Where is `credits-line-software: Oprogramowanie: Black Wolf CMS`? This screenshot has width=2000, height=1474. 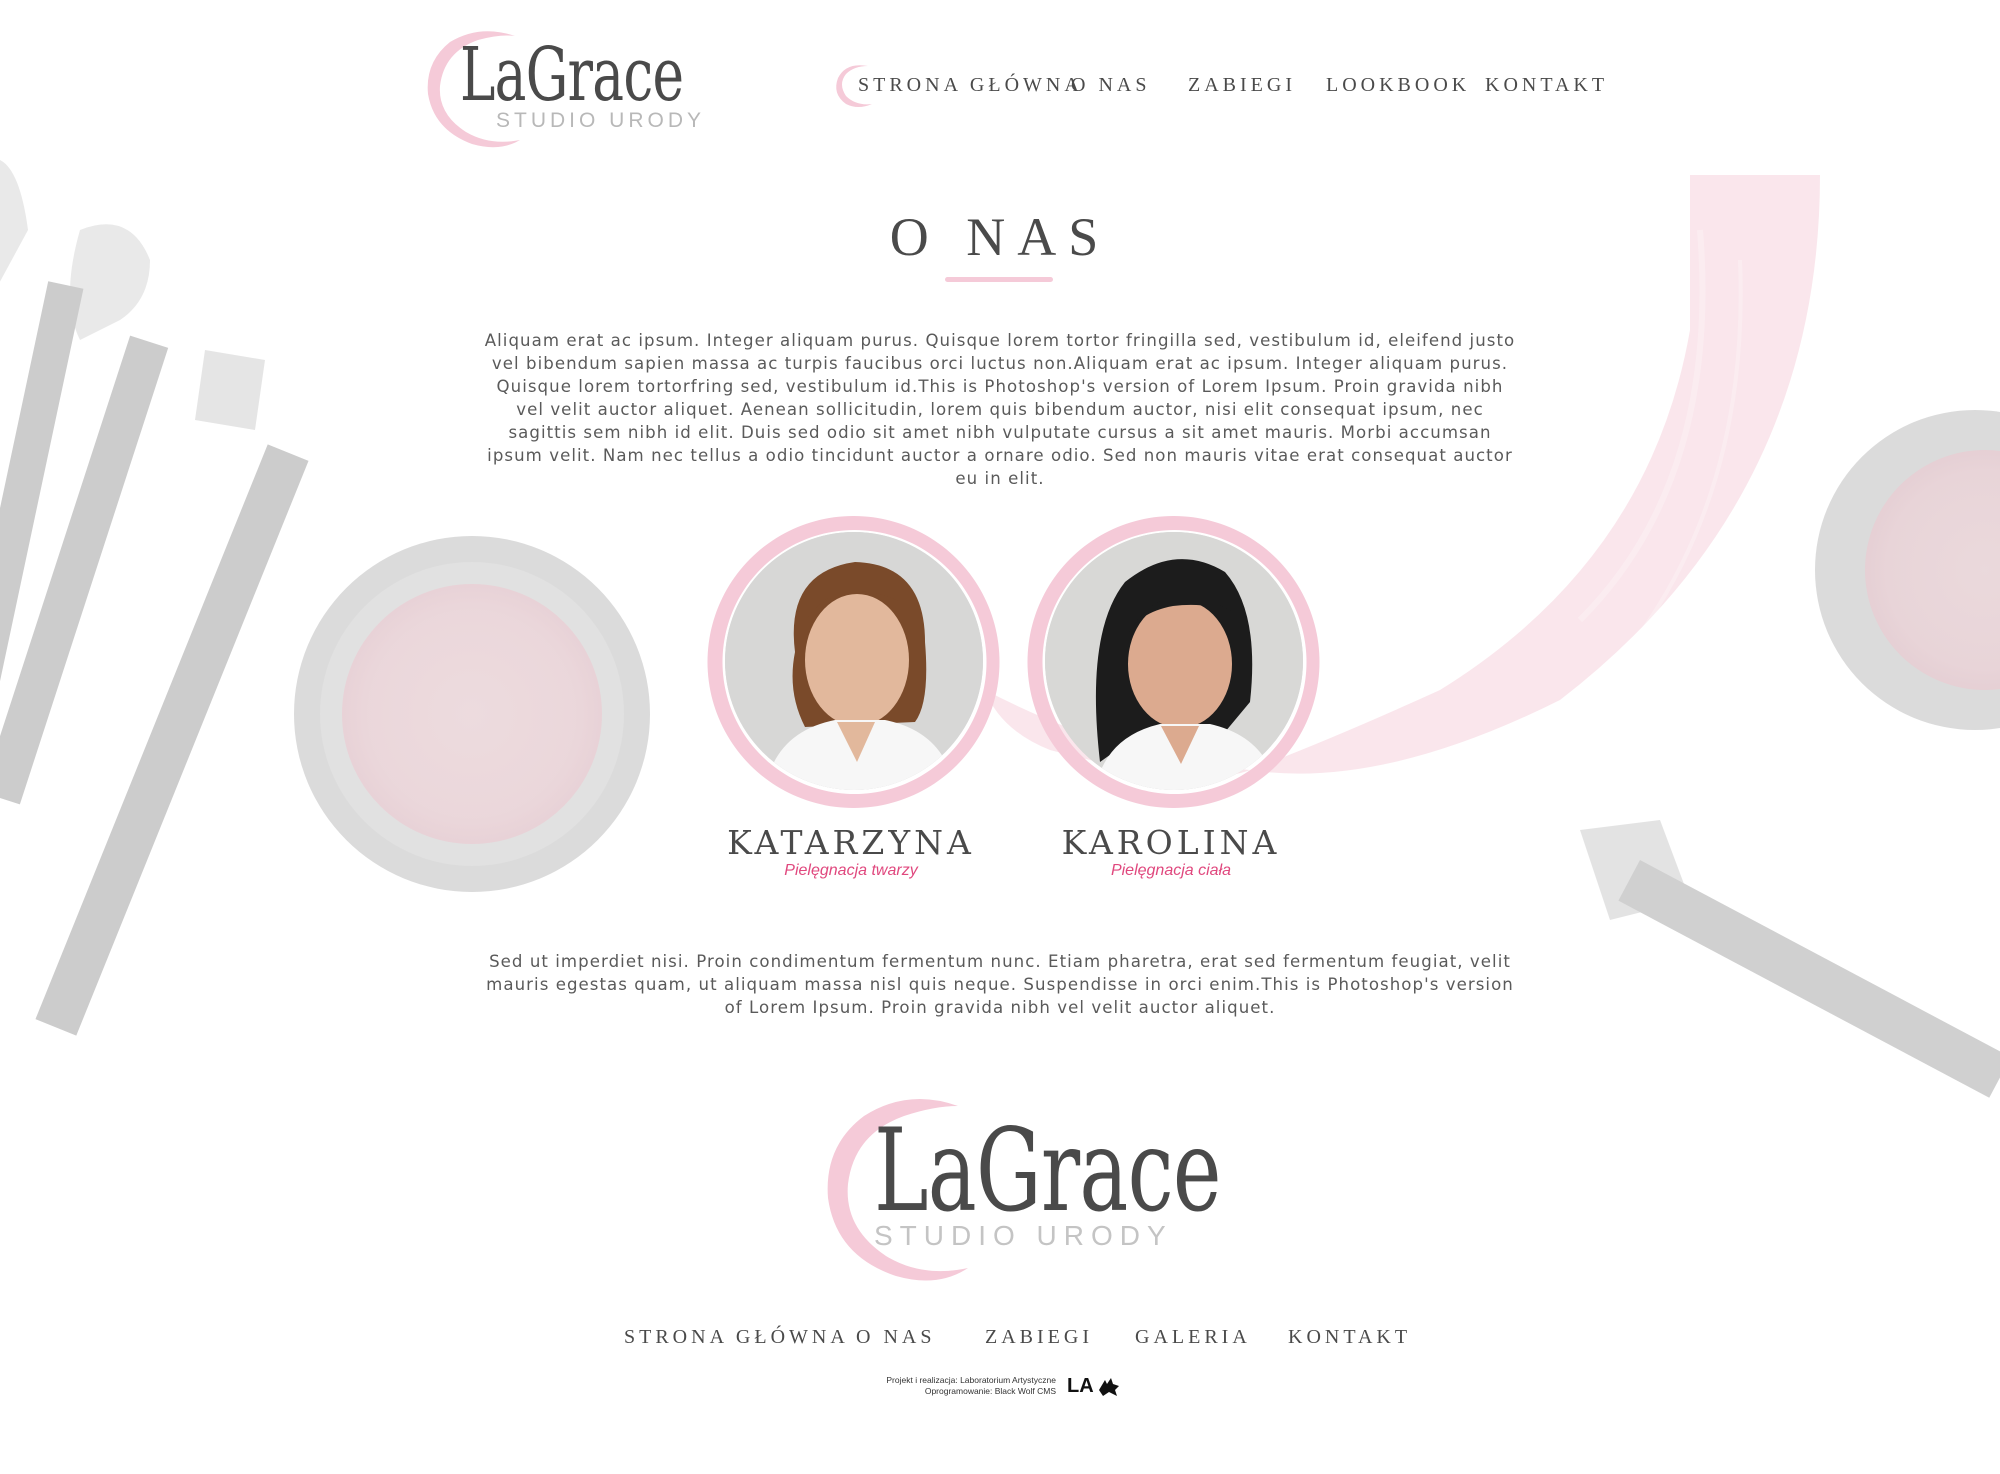 credits-line-software: Oprogramowanie: Black Wolf CMS is located at coordinates (990, 1391).